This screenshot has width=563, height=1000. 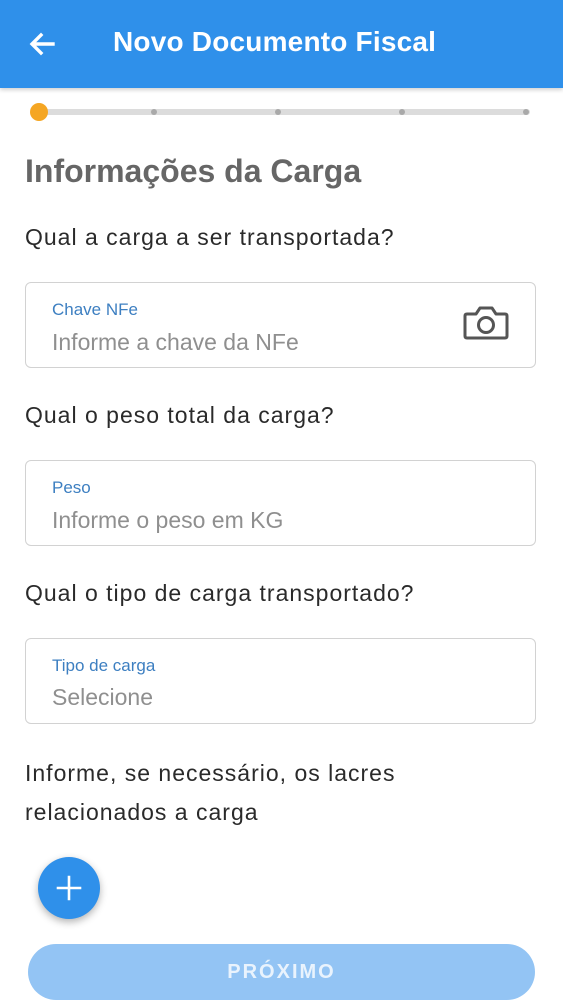 I want to click on step-progress, so click(x=281, y=112).